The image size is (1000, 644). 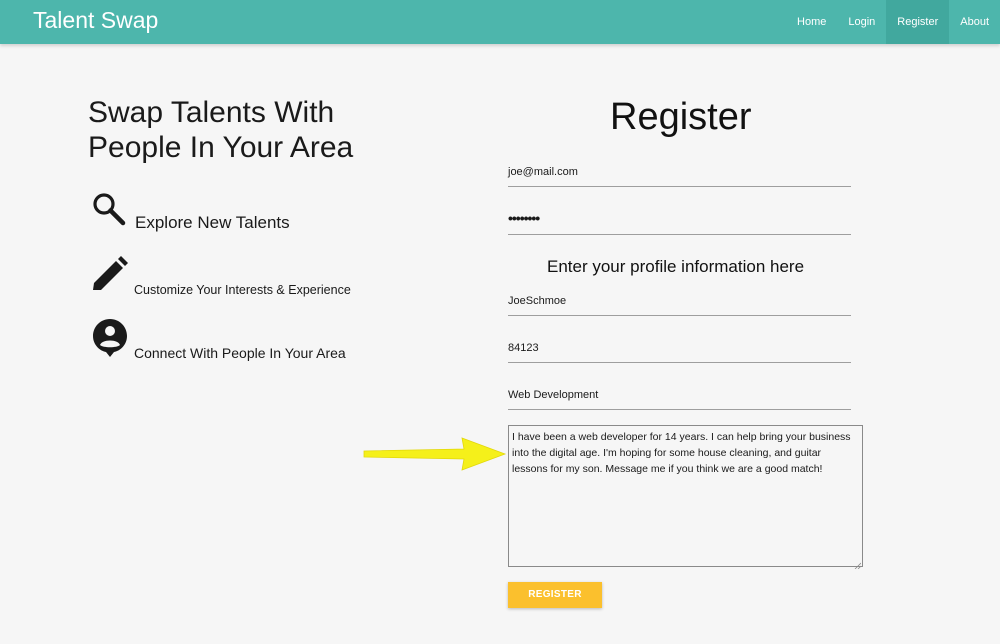 I want to click on talent-field: Web Development, so click(x=679, y=398).